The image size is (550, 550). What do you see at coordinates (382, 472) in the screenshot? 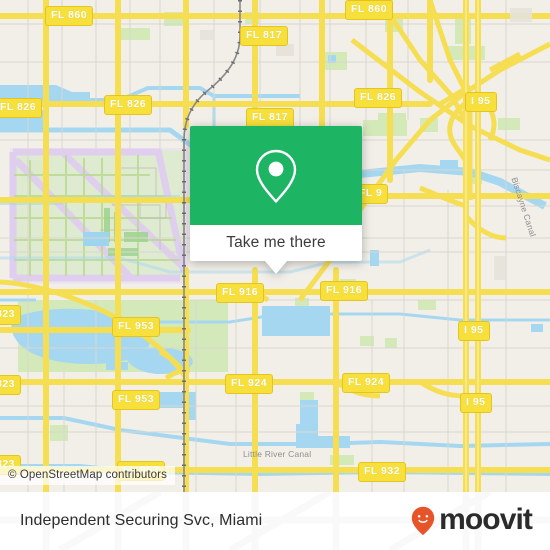
I see `road-shield: FL 932` at bounding box center [382, 472].